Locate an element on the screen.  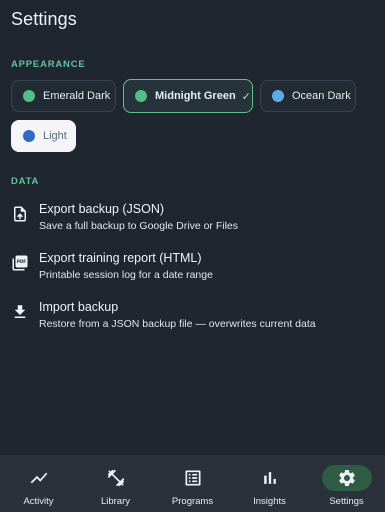
nav-item-insights: Insights is located at coordinates (269, 483).